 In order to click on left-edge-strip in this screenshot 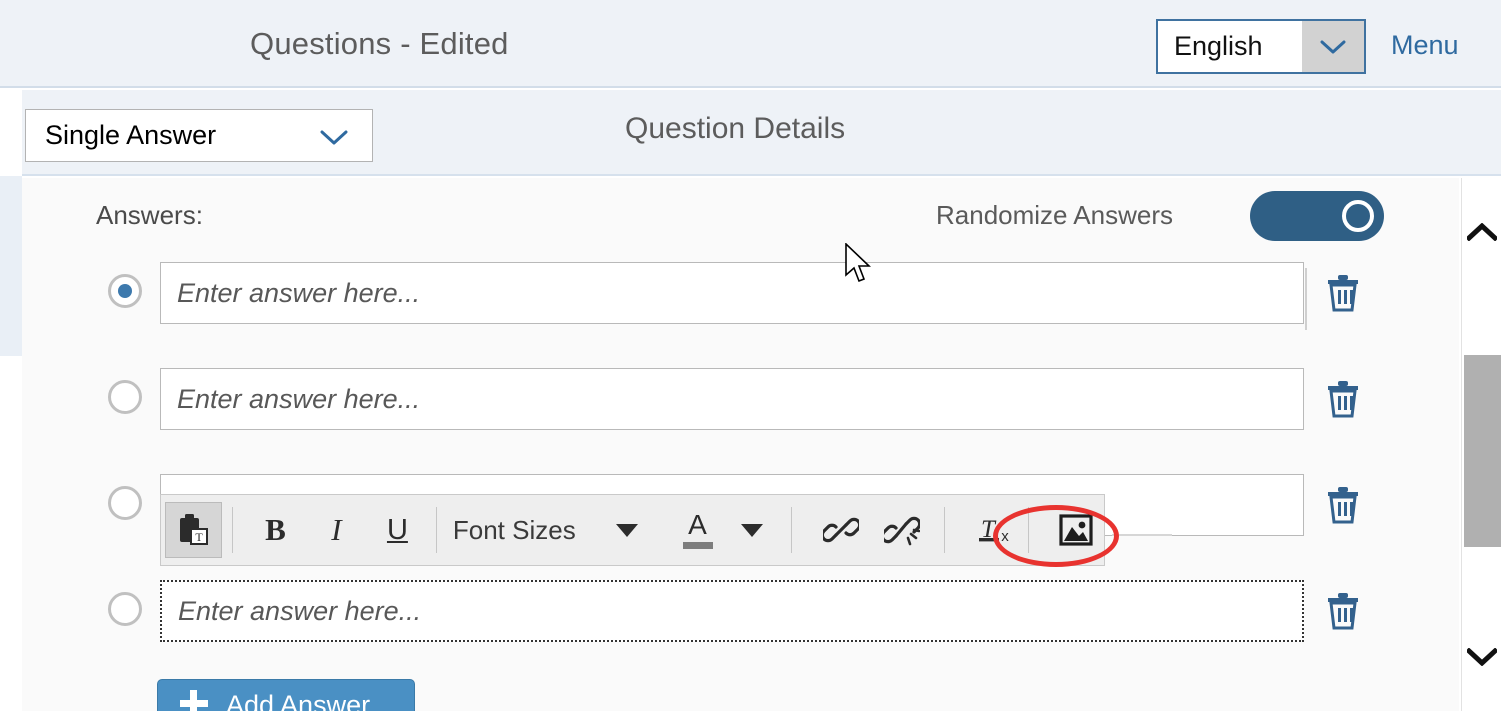, I will do `click(11, 355)`.